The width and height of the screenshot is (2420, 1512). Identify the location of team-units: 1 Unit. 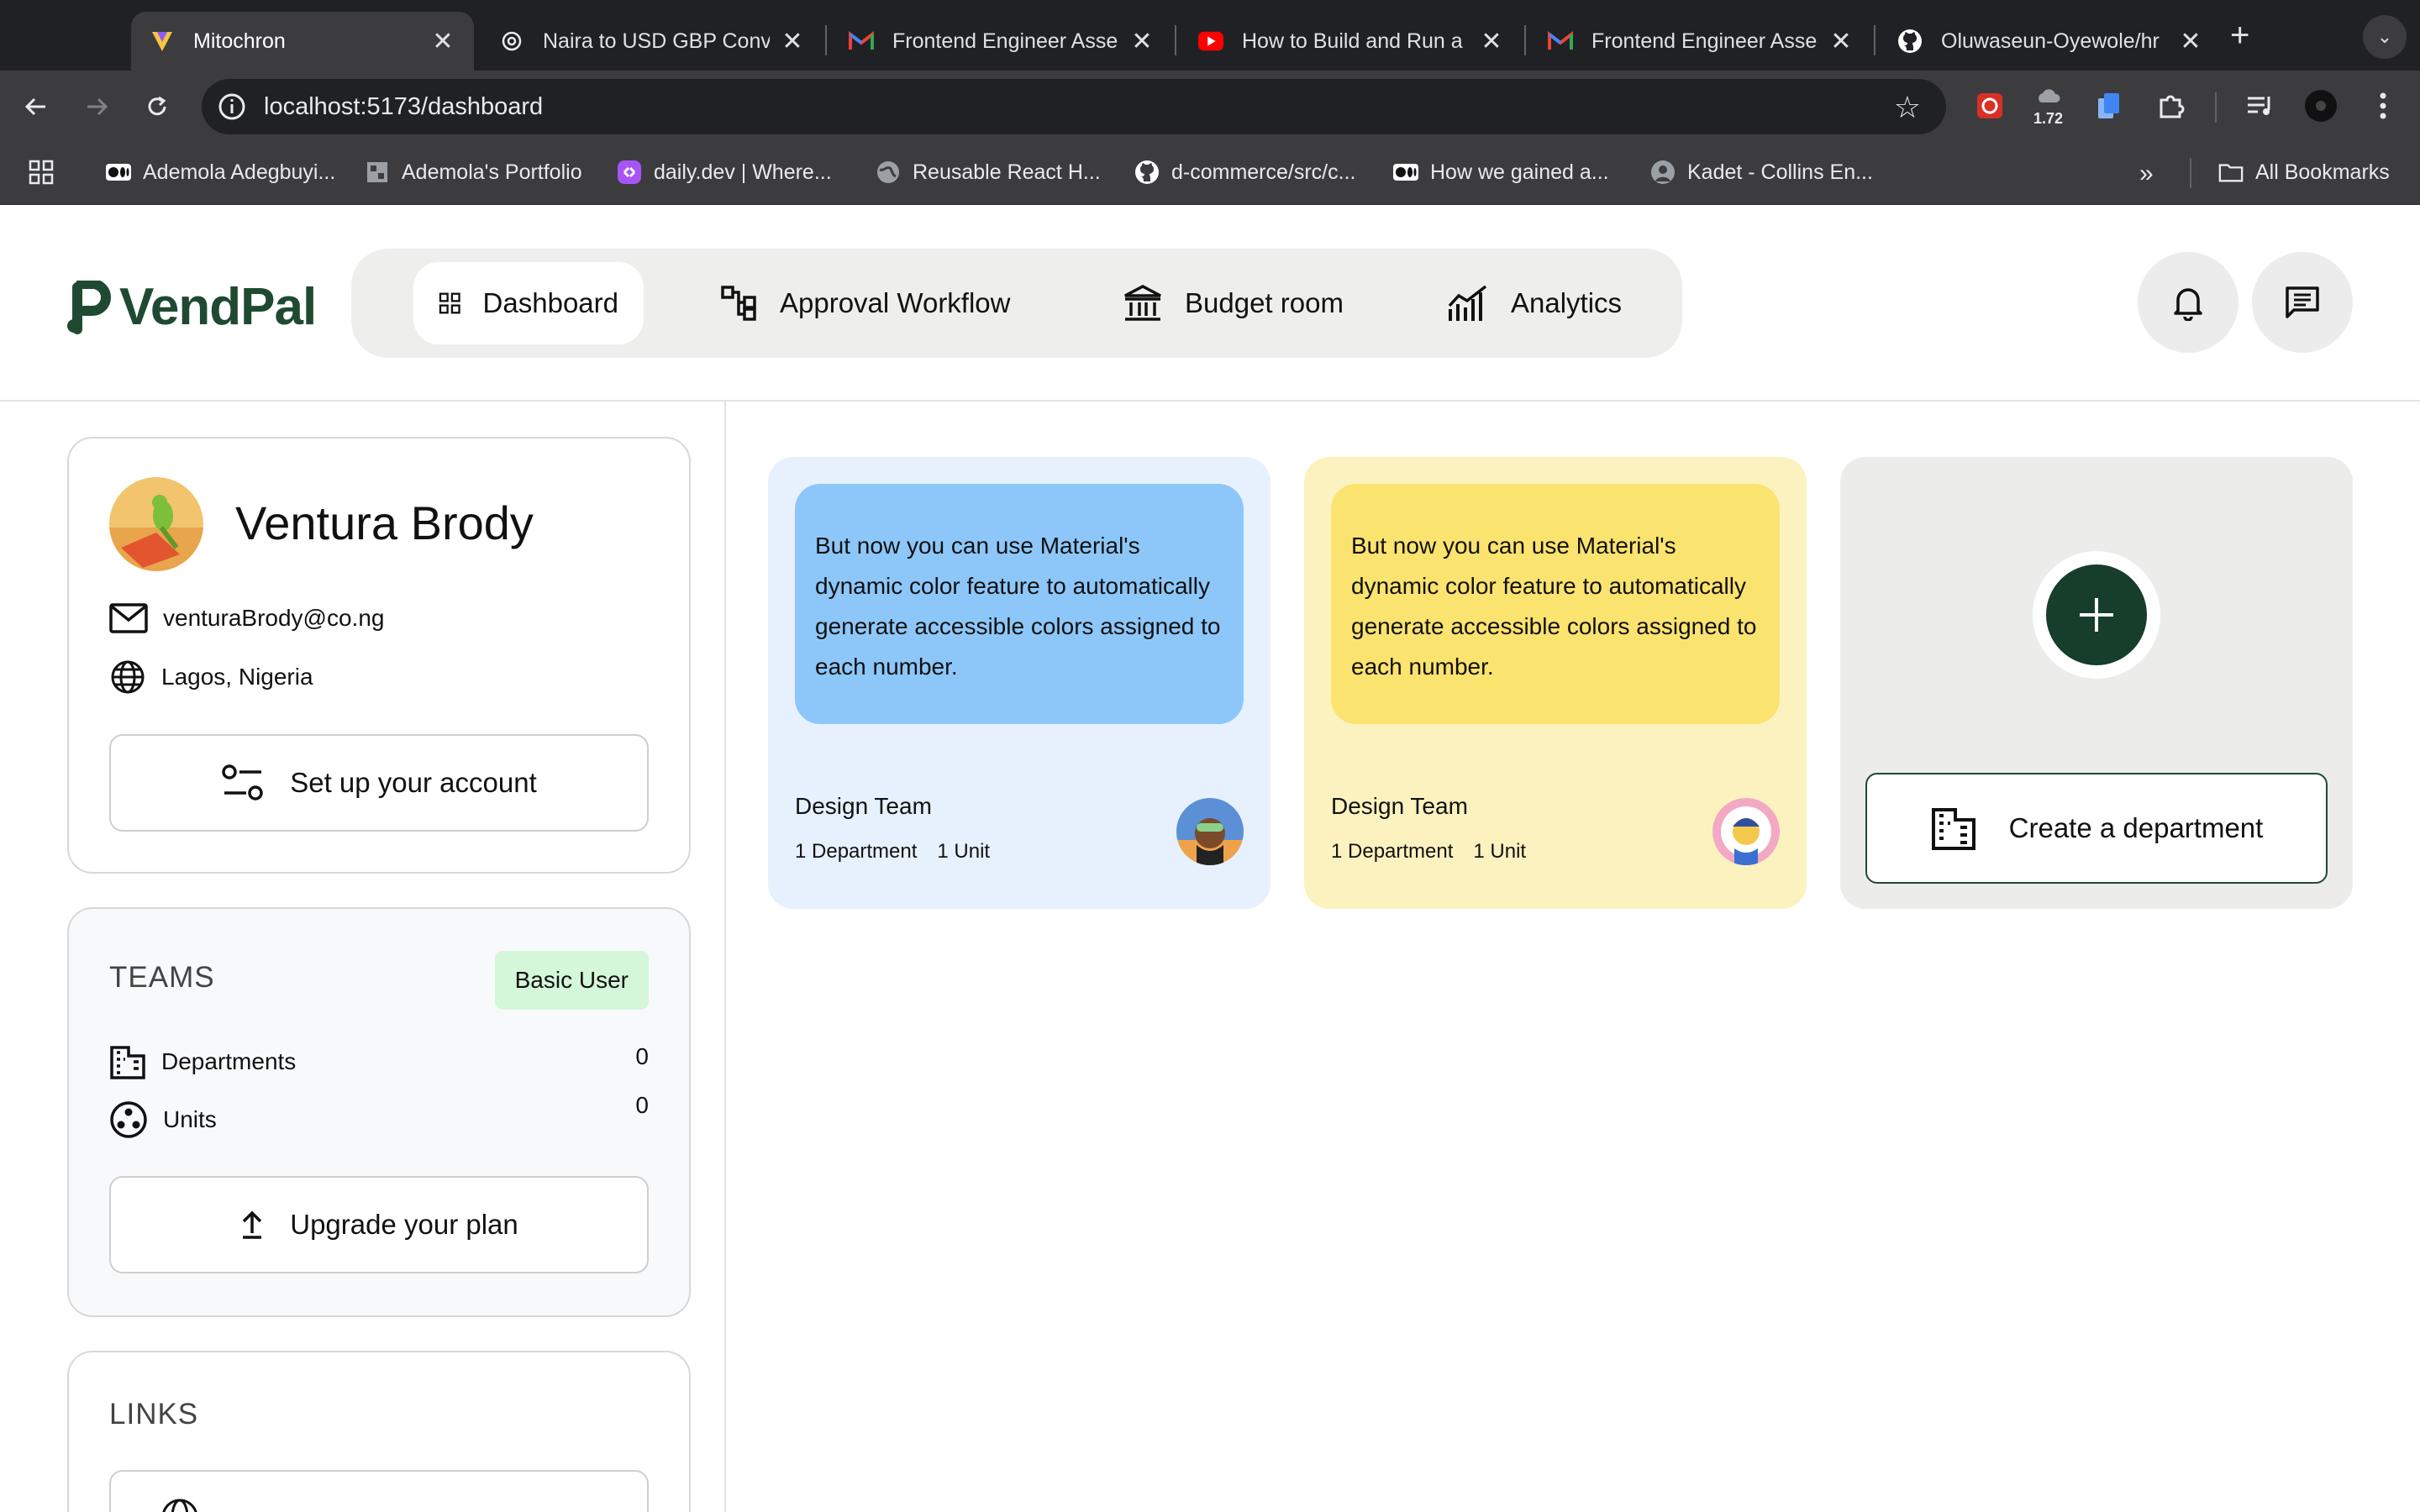
(1500, 851).